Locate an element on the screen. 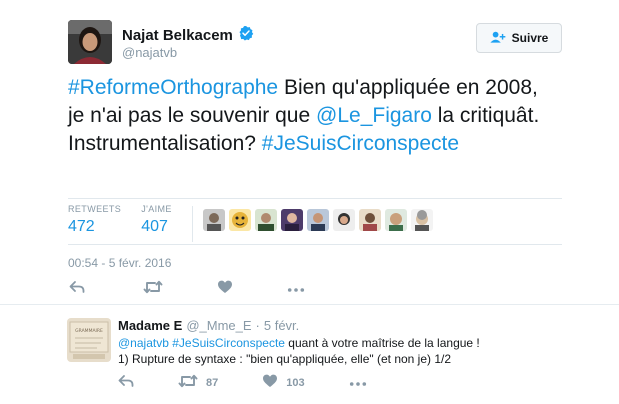 This screenshot has height=404, width=619. likes-count: 407 is located at coordinates (154, 226).